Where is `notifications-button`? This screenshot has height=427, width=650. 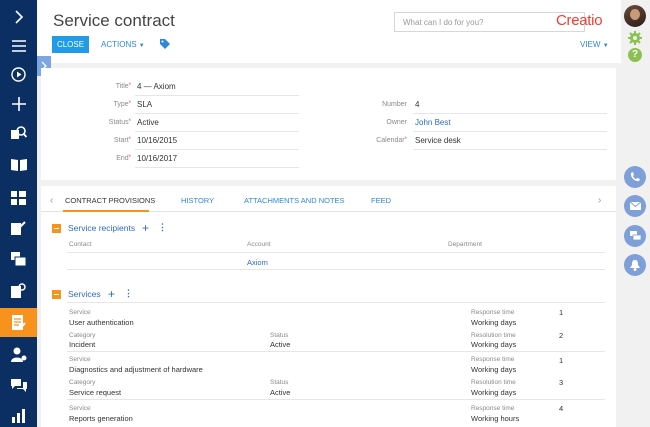
notifications-button is located at coordinates (635, 265).